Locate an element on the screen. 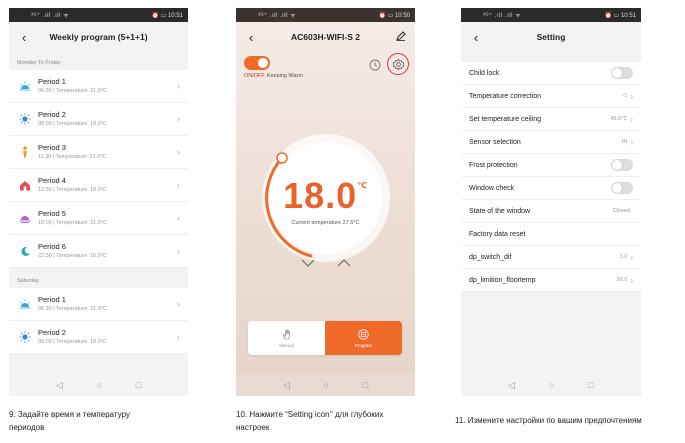  list-item: Period 5 18:00 | Temperature: 21.0°C › is located at coordinates (98, 218).